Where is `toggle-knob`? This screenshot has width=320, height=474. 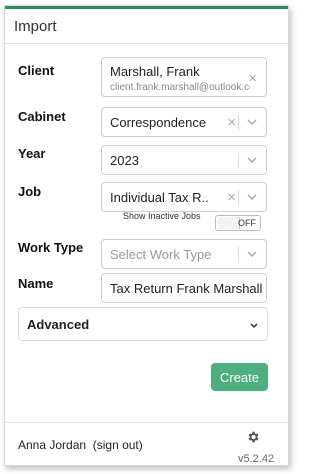 toggle-knob is located at coordinates (228, 223).